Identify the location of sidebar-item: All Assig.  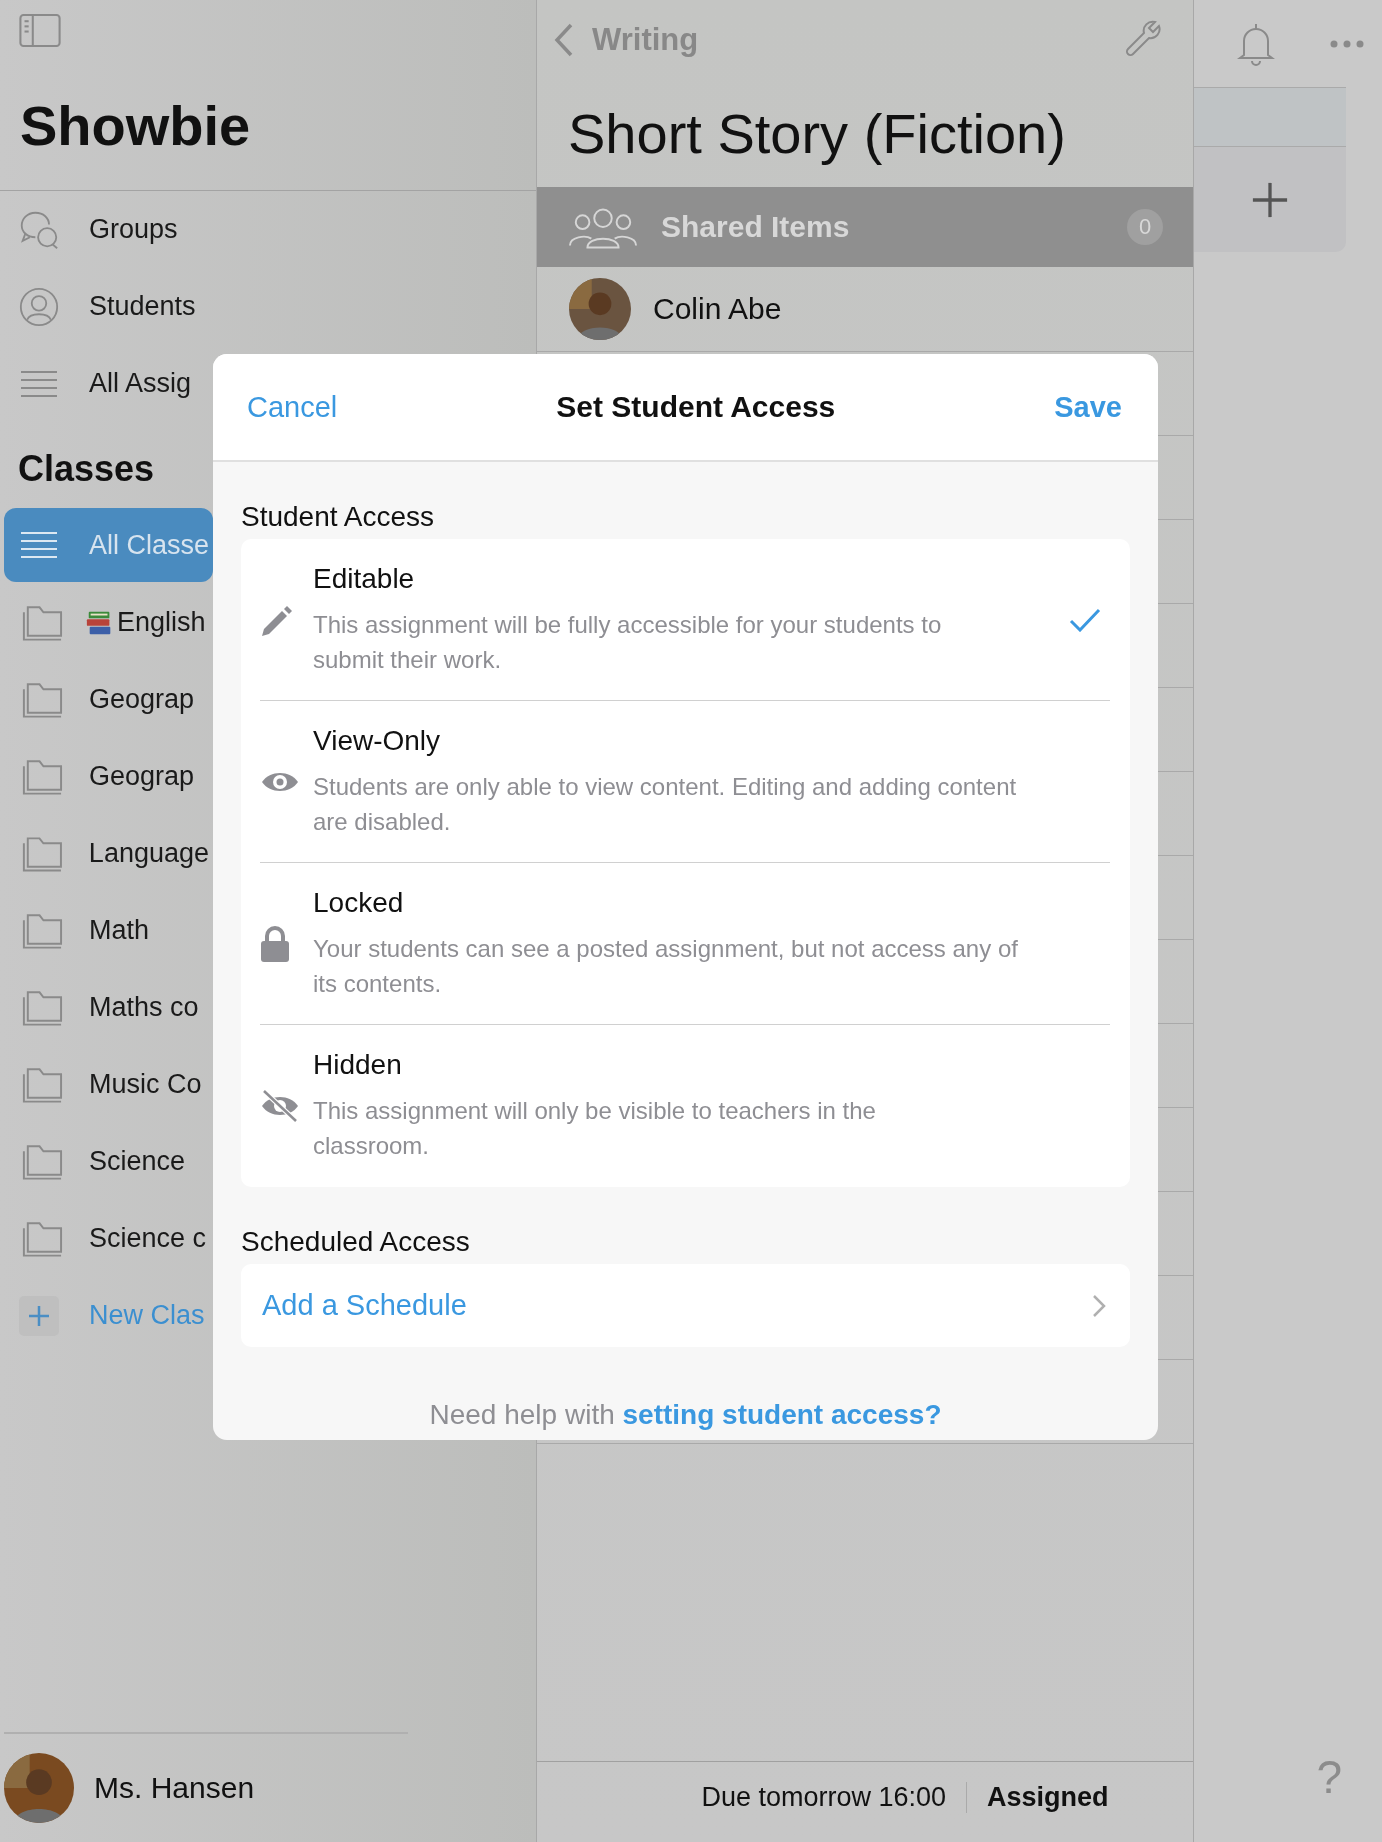
(104, 383).